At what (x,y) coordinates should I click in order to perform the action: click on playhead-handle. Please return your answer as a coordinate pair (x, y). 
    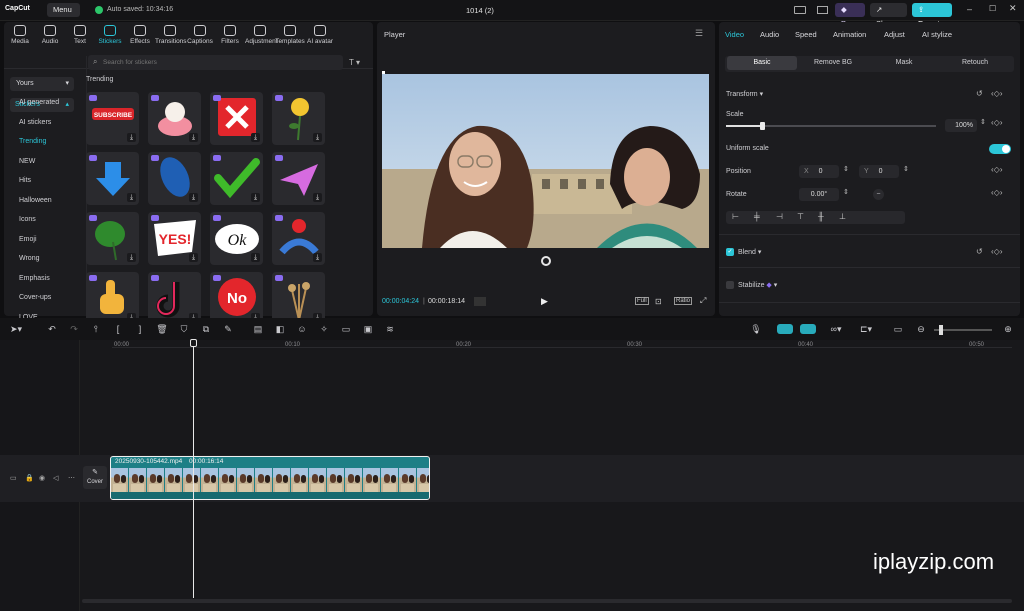
    Looking at the image, I should click on (193, 343).